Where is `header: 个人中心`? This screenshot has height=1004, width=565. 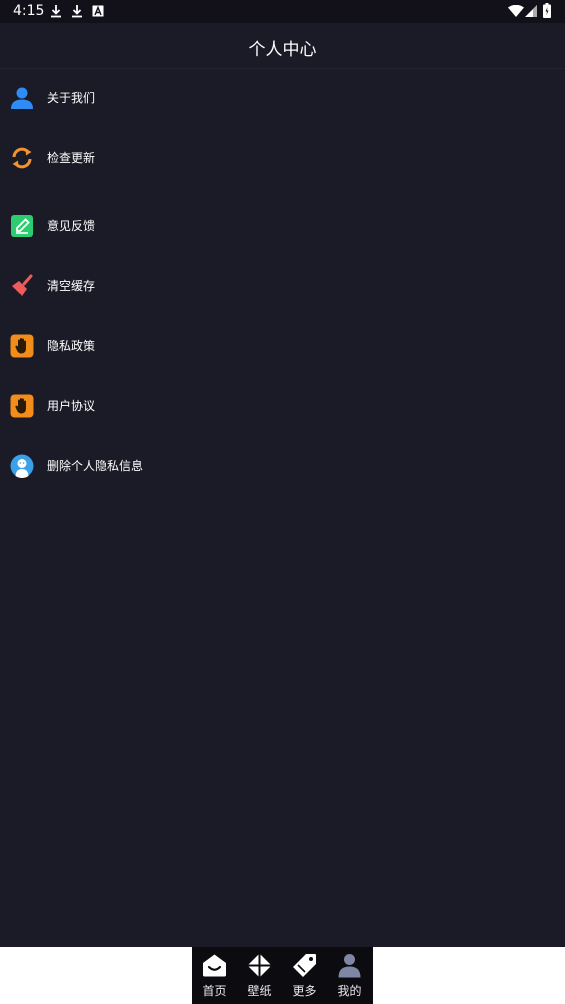
header: 个人中心 is located at coordinates (282, 46).